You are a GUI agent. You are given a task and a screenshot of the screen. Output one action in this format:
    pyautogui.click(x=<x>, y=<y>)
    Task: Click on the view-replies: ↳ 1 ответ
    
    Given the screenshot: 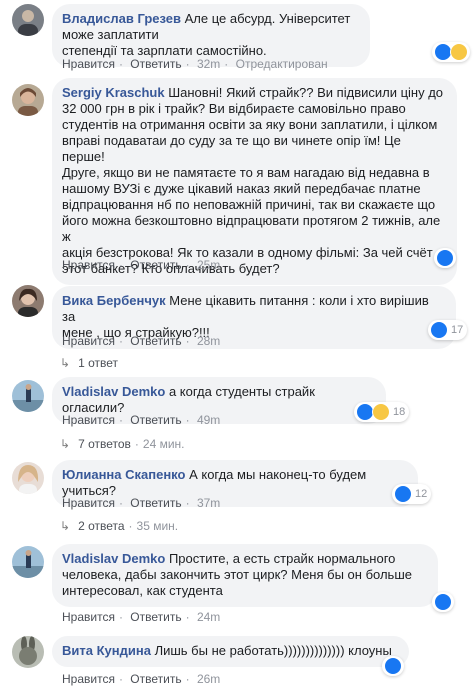 What is the action you would take?
    pyautogui.click(x=89, y=363)
    